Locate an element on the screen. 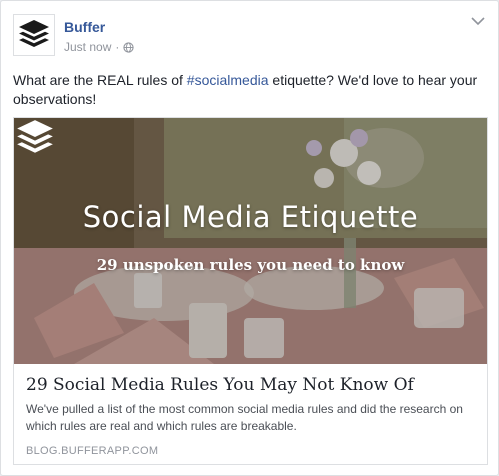  link-domain: BLOG.BUFFERAPP.COM is located at coordinates (92, 451).